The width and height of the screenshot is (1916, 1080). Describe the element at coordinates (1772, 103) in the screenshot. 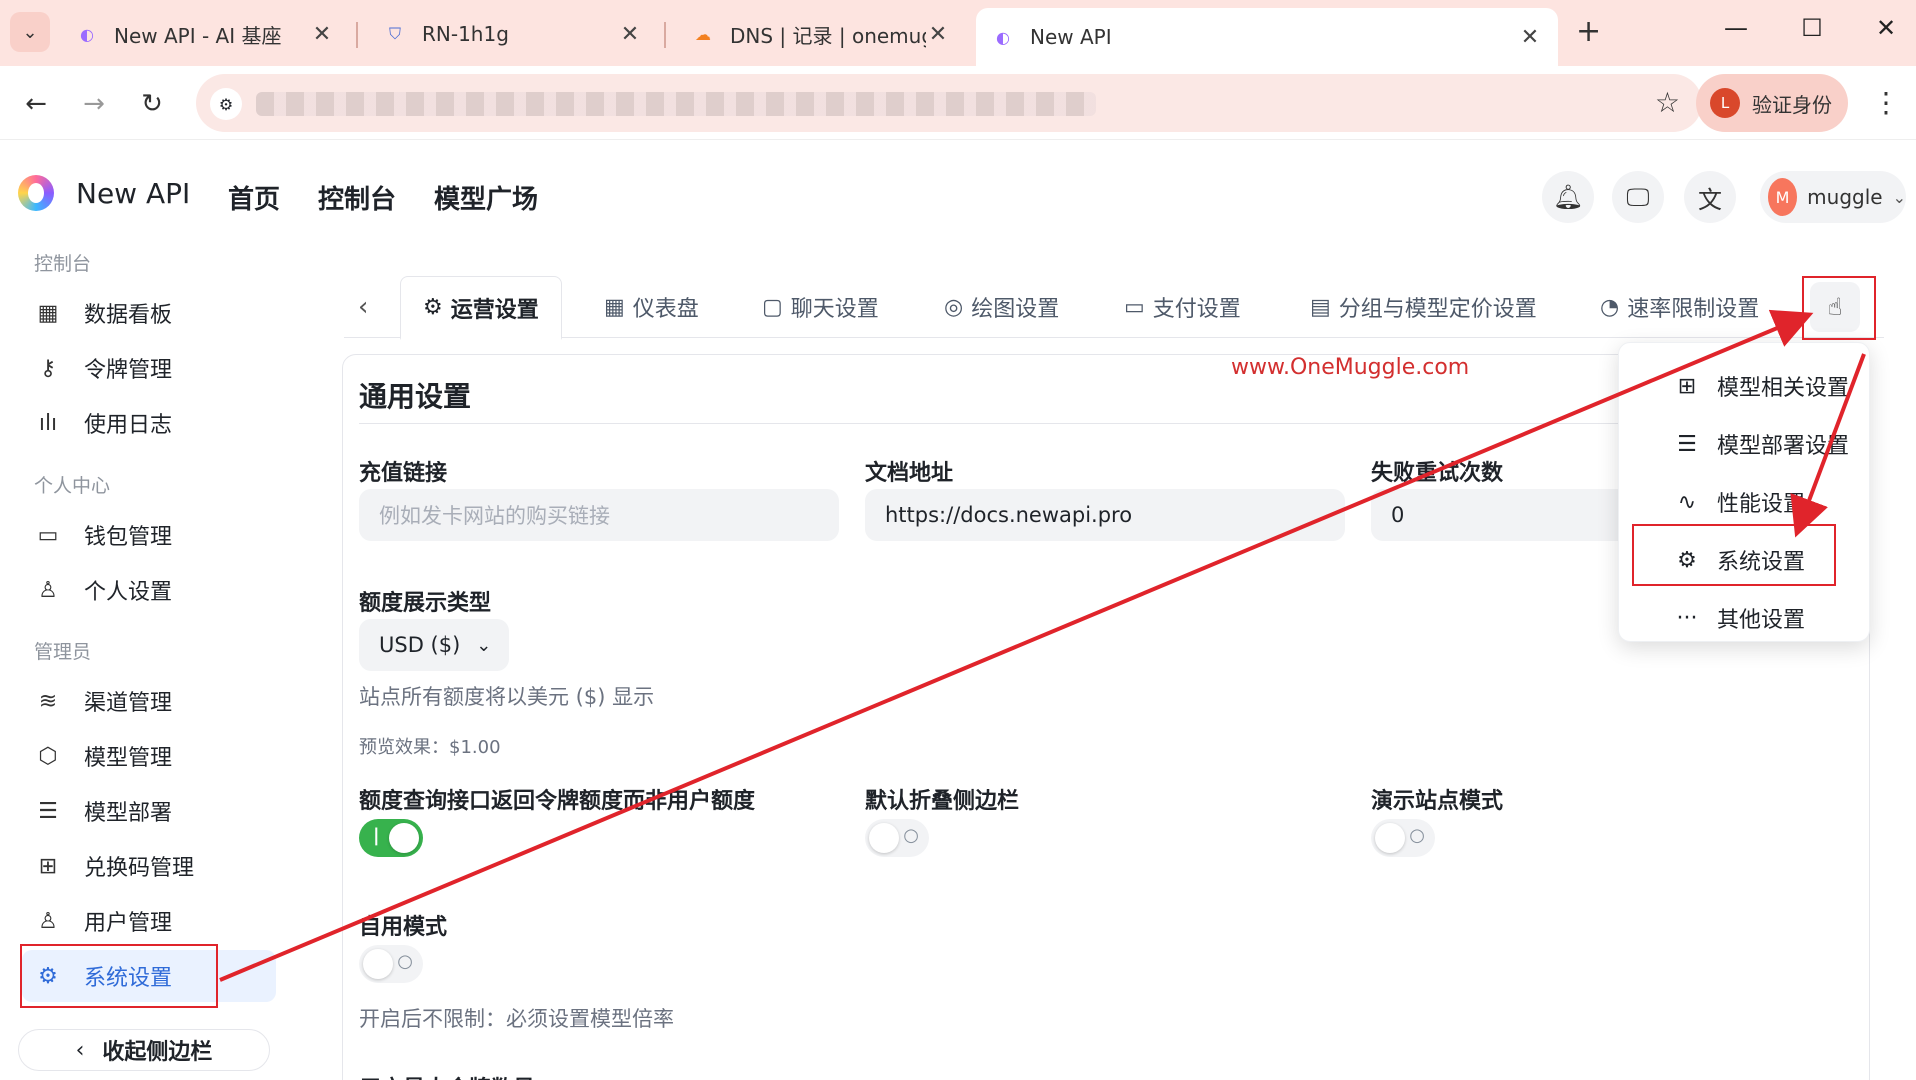

I see `verify-identity-button: L 验证身份` at that location.